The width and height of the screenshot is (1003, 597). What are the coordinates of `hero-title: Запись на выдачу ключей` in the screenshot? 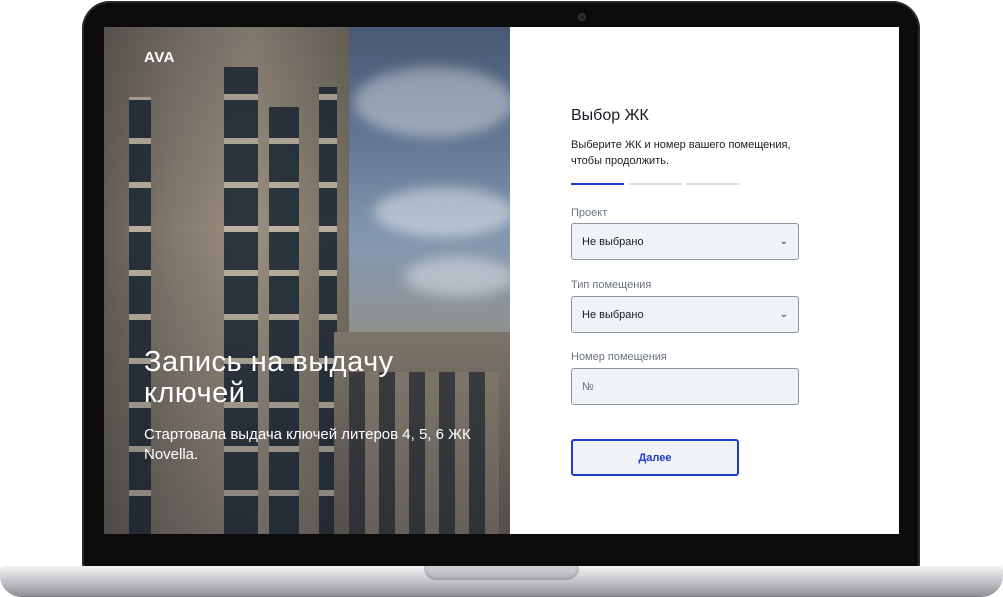 It's located at (269, 377).